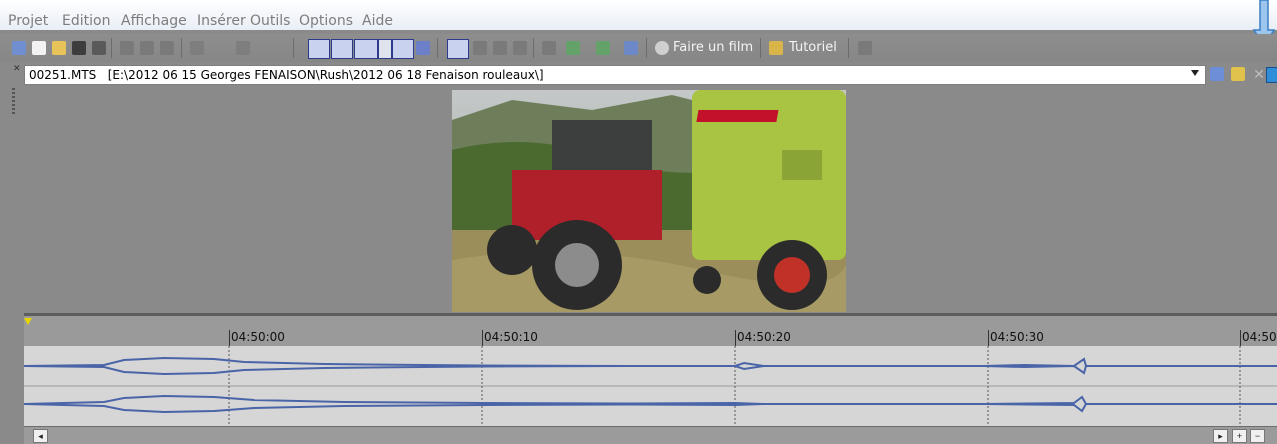 This screenshot has width=1277, height=444. I want to click on scroll-right-button: ▸, so click(1220, 436).